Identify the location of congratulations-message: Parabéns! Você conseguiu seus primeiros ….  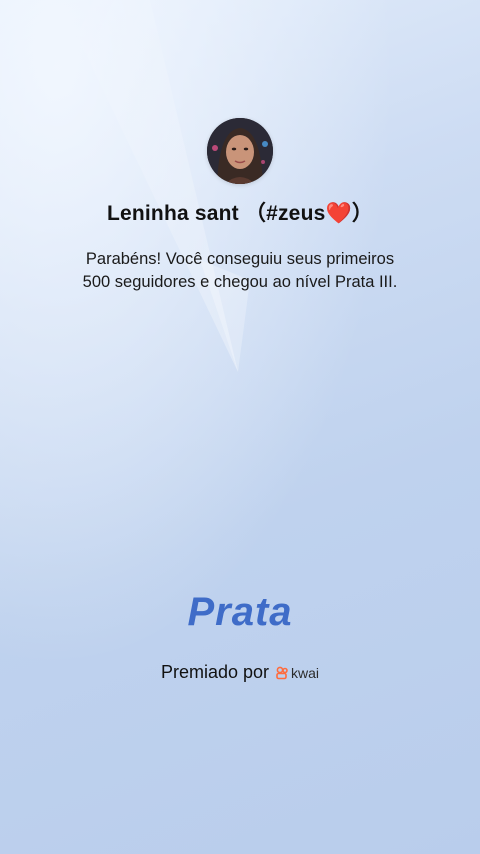
(240, 271).